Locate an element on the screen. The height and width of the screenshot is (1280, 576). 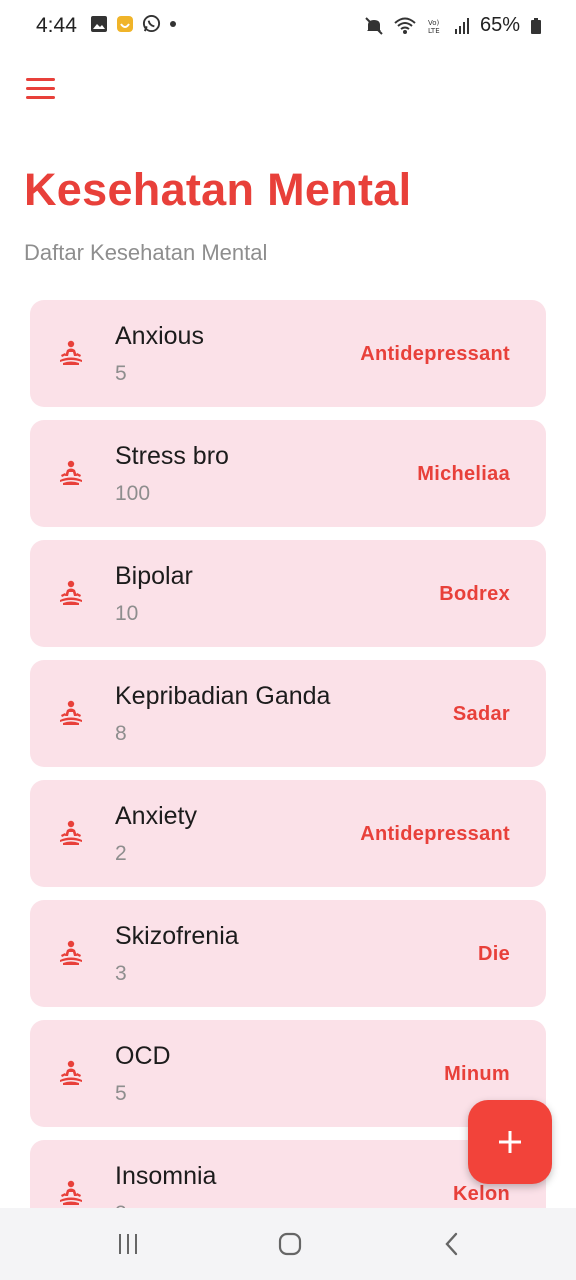
item-name: Anxiety is located at coordinates (156, 816).